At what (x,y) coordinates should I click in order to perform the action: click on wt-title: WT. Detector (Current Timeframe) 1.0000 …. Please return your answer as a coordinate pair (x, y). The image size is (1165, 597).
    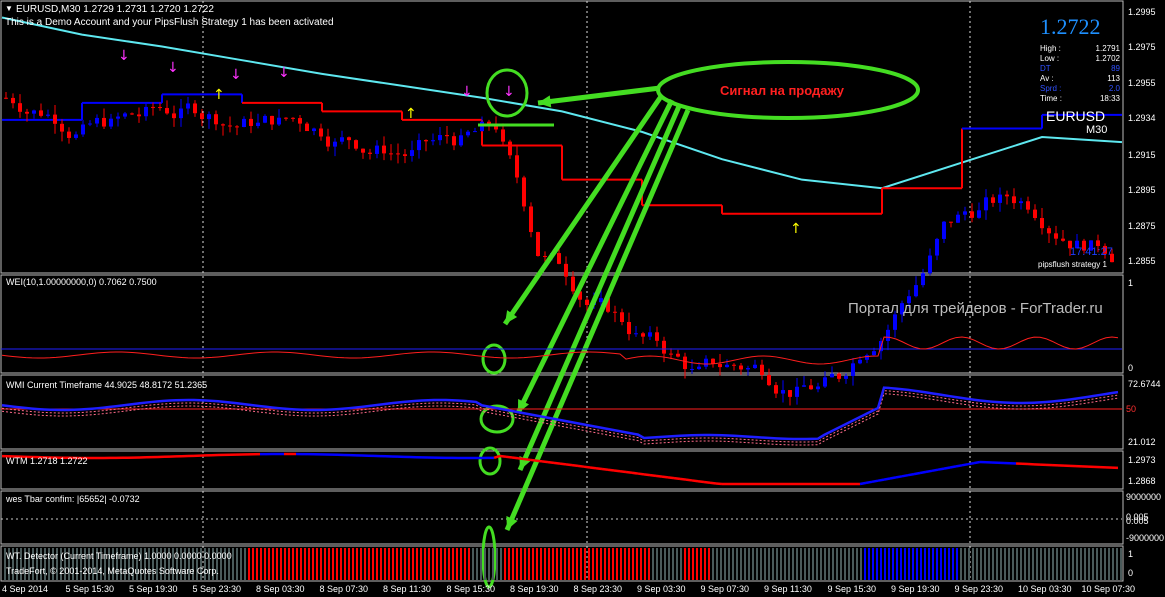
    Looking at the image, I should click on (119, 556).